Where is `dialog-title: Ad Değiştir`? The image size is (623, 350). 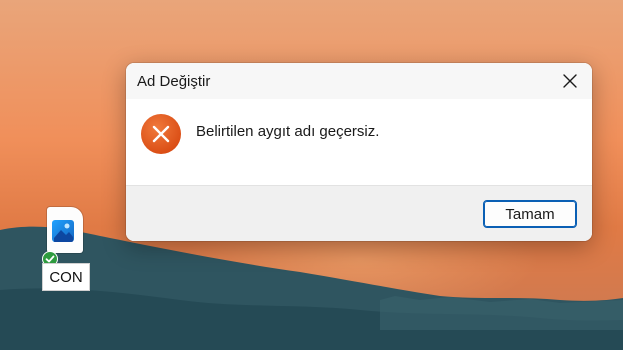 dialog-title: Ad Değiştir is located at coordinates (174, 81).